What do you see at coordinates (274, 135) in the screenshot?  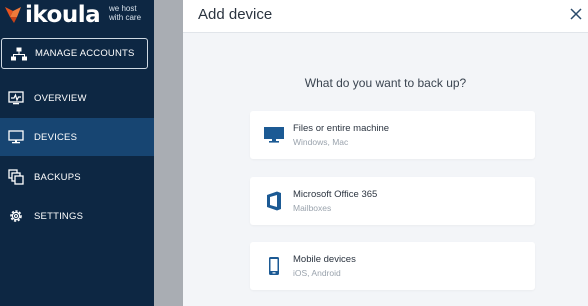 I see `monitor-icon` at bounding box center [274, 135].